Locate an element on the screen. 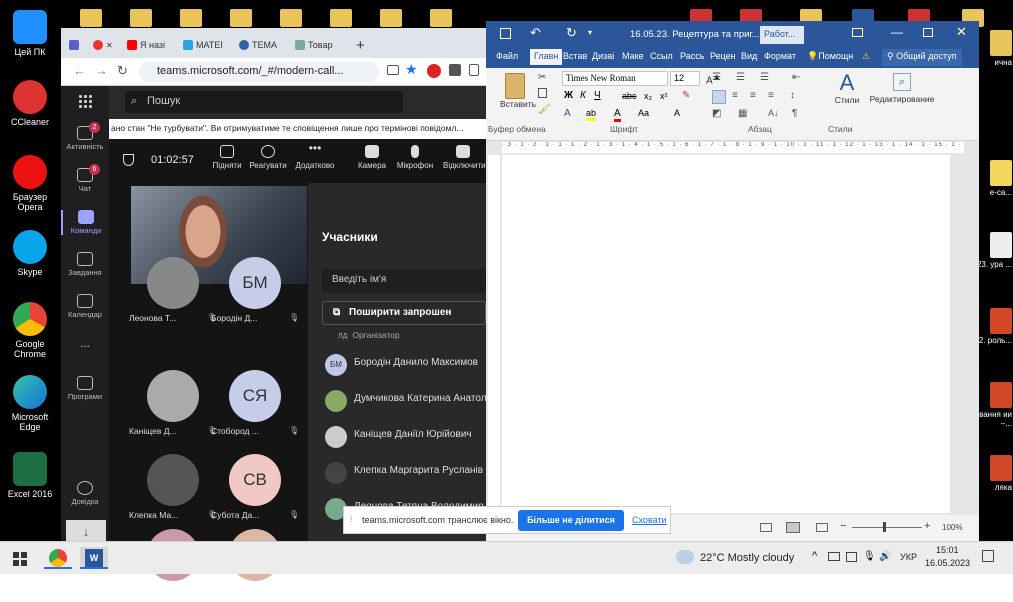 Image resolution: width=1013 pixels, height=602 pixels. participant-row: Каніщев Даніїл Юрійович is located at coordinates (397, 436).